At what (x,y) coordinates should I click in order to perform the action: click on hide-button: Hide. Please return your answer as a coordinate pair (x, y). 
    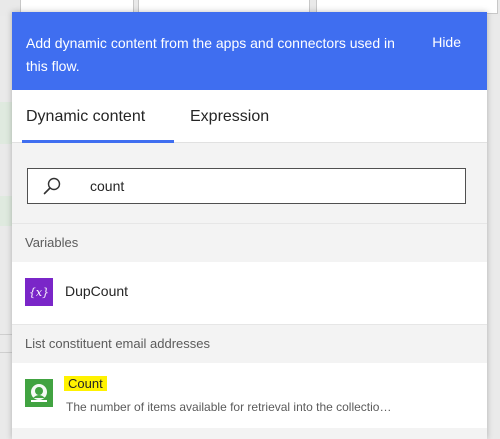
    Looking at the image, I should click on (446, 42).